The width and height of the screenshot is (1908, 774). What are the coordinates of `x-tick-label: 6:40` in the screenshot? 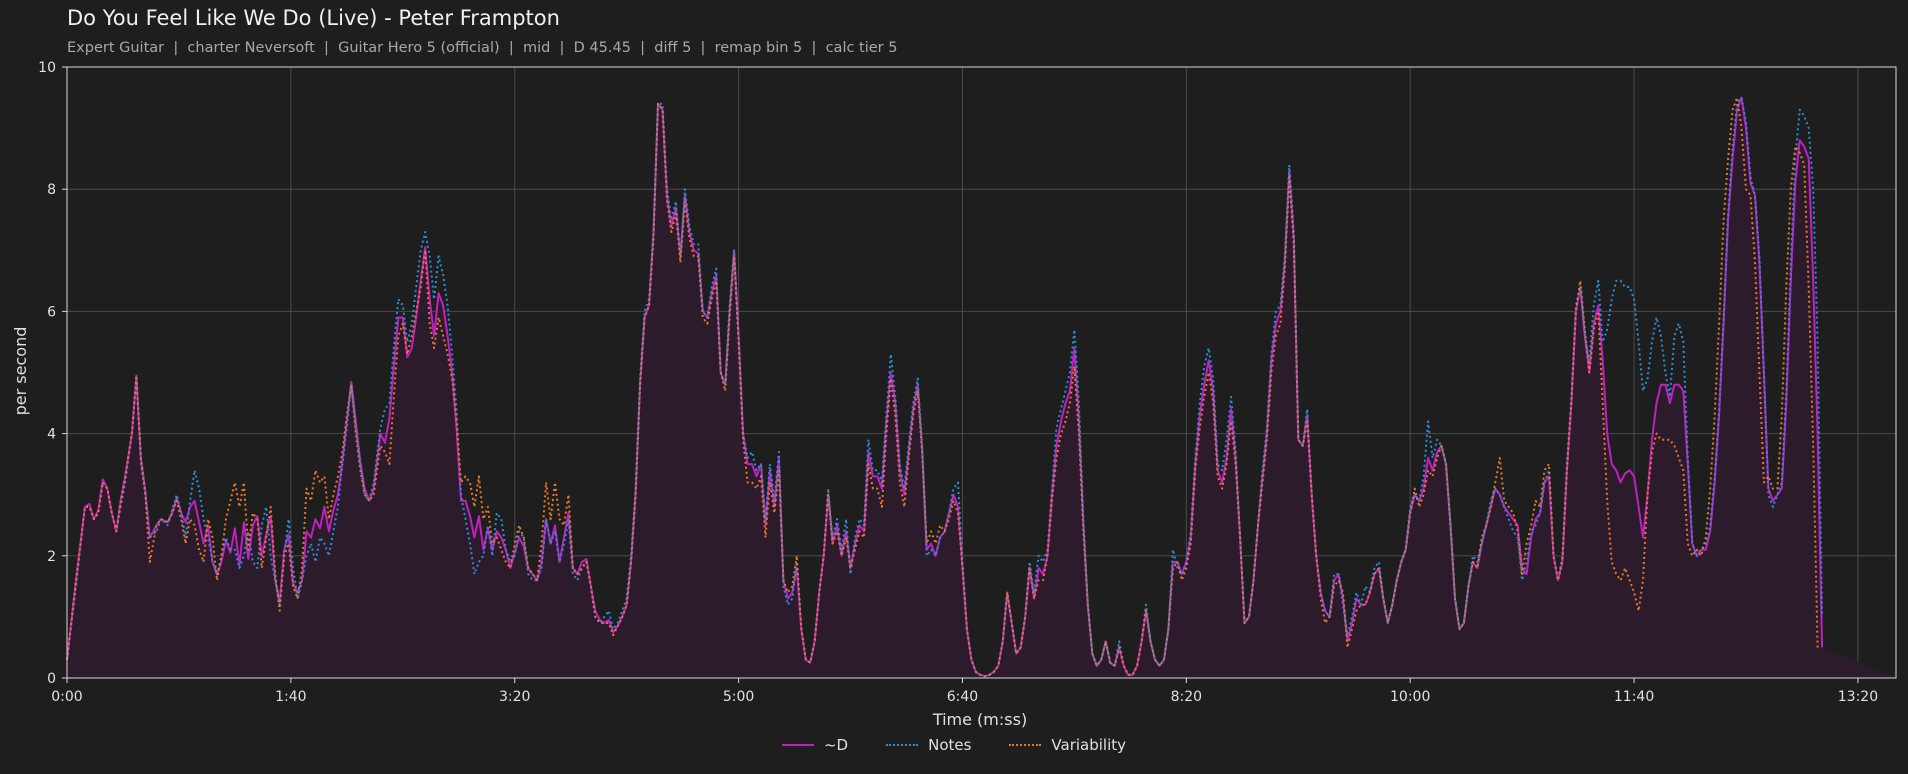 It's located at (962, 697).